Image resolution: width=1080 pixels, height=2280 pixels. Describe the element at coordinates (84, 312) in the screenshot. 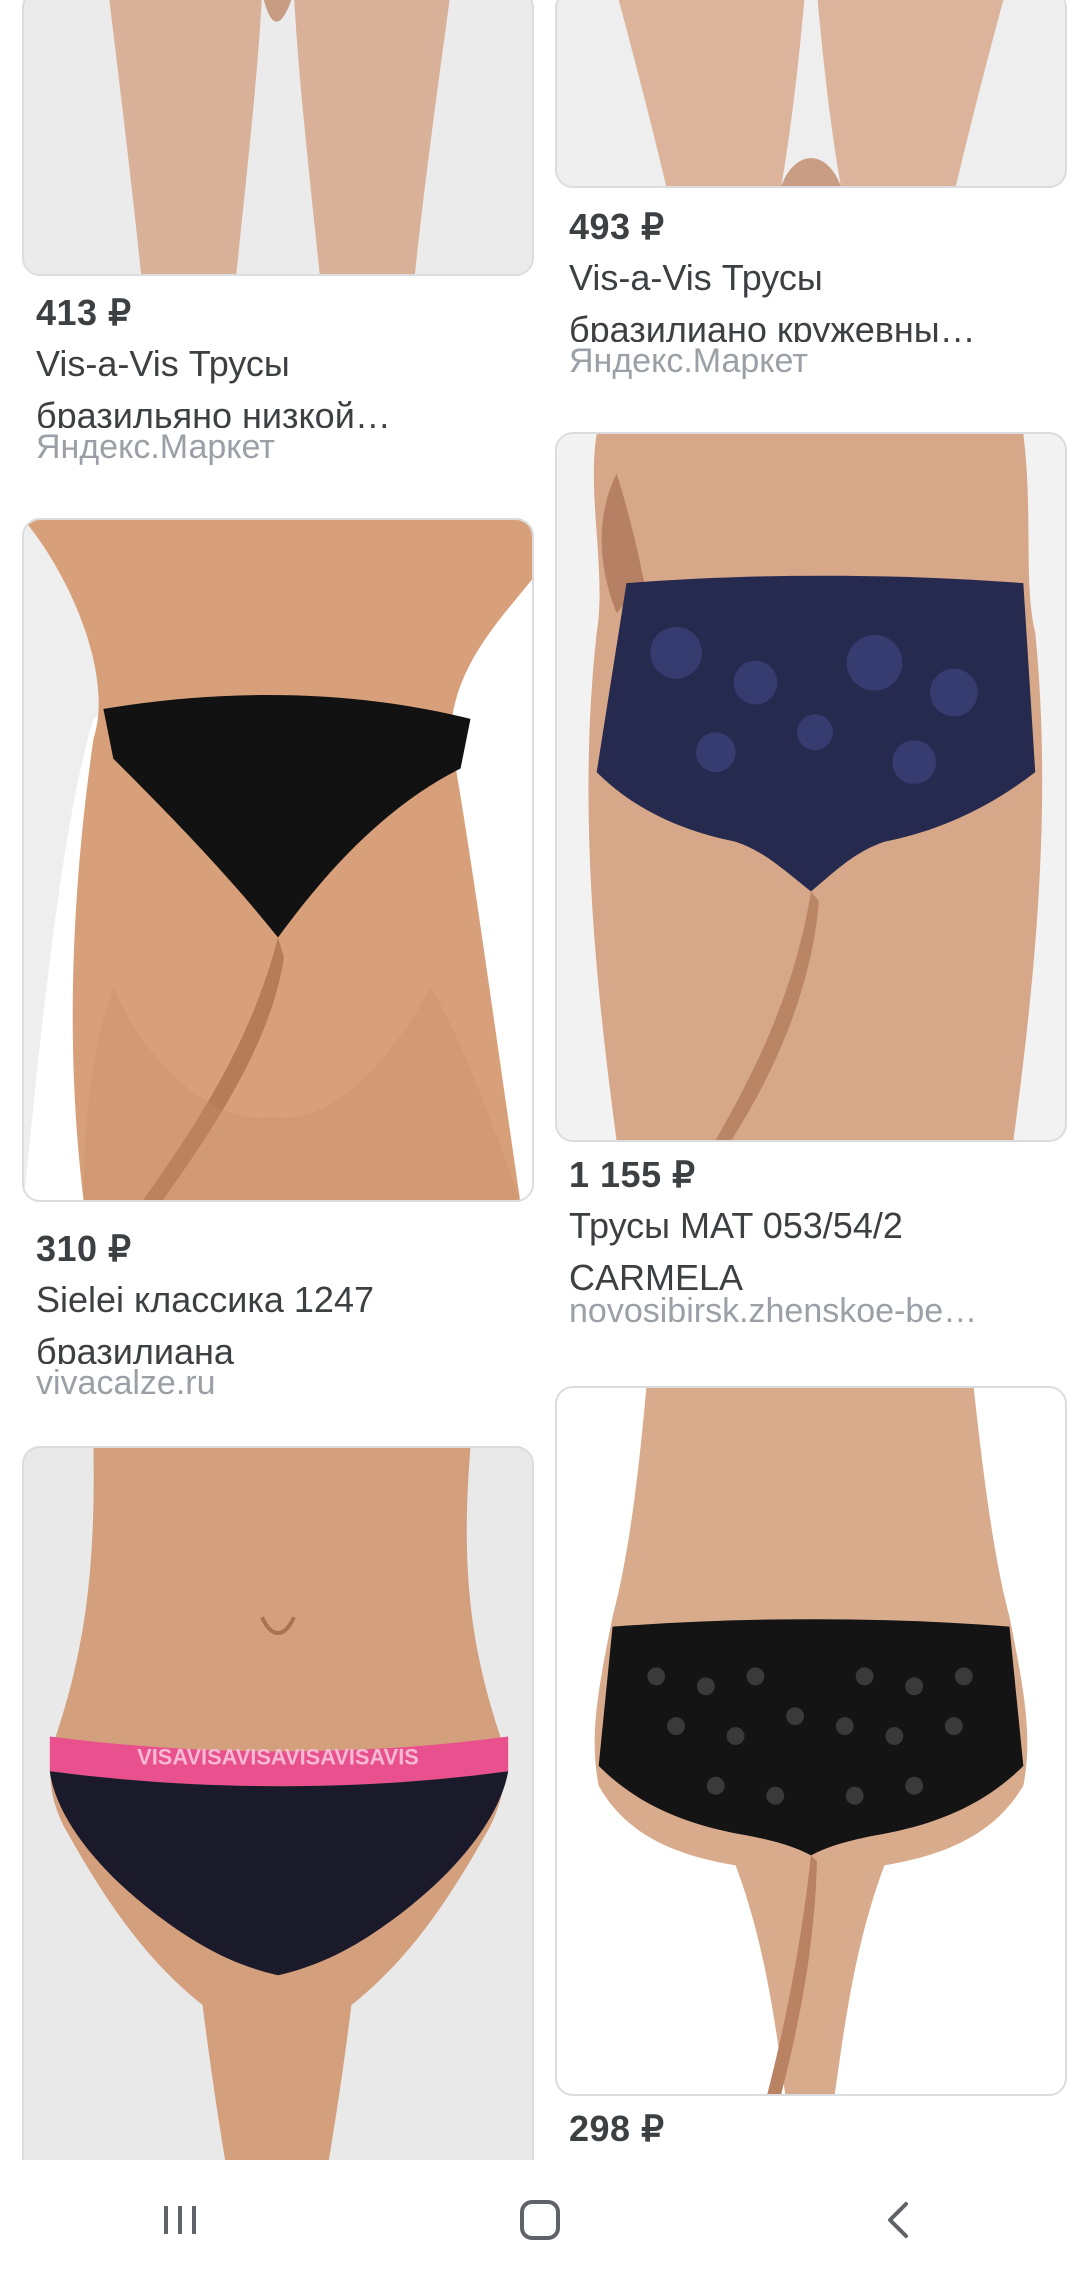

I see `product-price: 413 ₽` at that location.